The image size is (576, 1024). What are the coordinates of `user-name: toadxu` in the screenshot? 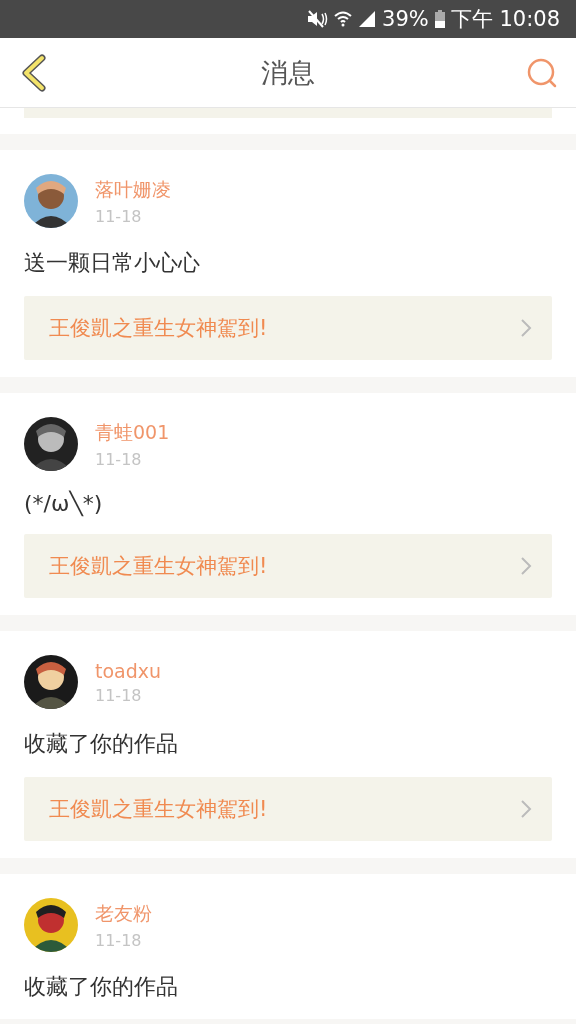 It's located at (128, 670).